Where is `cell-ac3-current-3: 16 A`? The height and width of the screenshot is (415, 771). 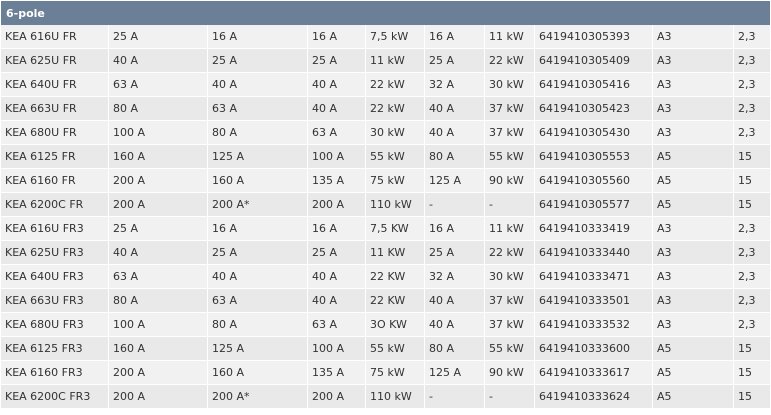
cell-ac3-current-3: 16 A is located at coordinates (455, 229).